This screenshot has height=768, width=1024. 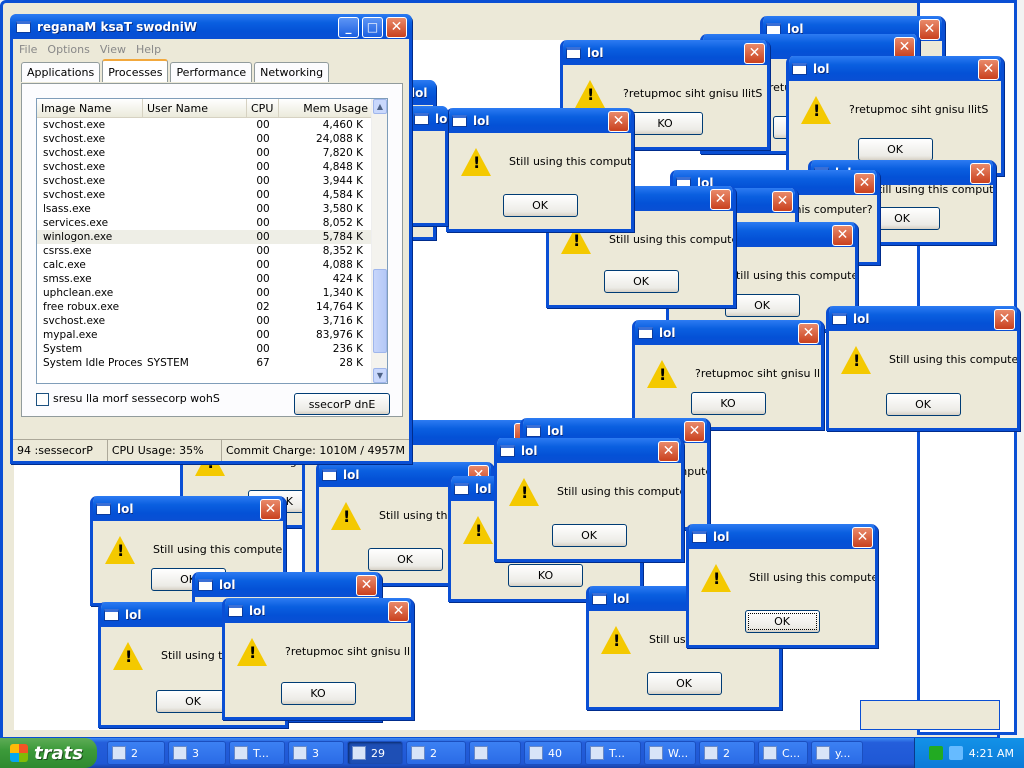 I want to click on scroll-up-icon: ▲, so click(x=380, y=106).